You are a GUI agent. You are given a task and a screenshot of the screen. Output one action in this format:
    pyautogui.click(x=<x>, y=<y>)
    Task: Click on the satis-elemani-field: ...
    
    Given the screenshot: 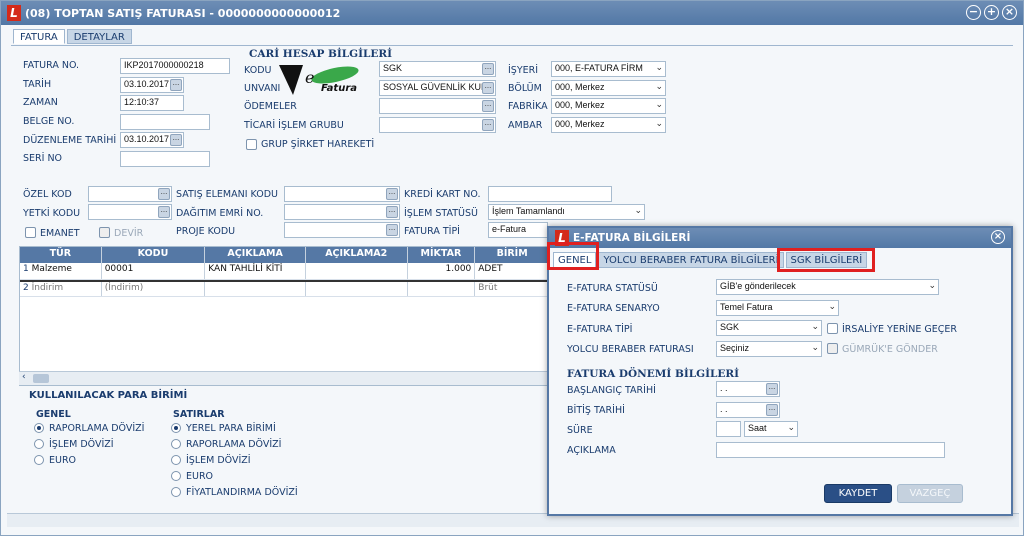 What is the action you would take?
    pyautogui.click(x=342, y=194)
    